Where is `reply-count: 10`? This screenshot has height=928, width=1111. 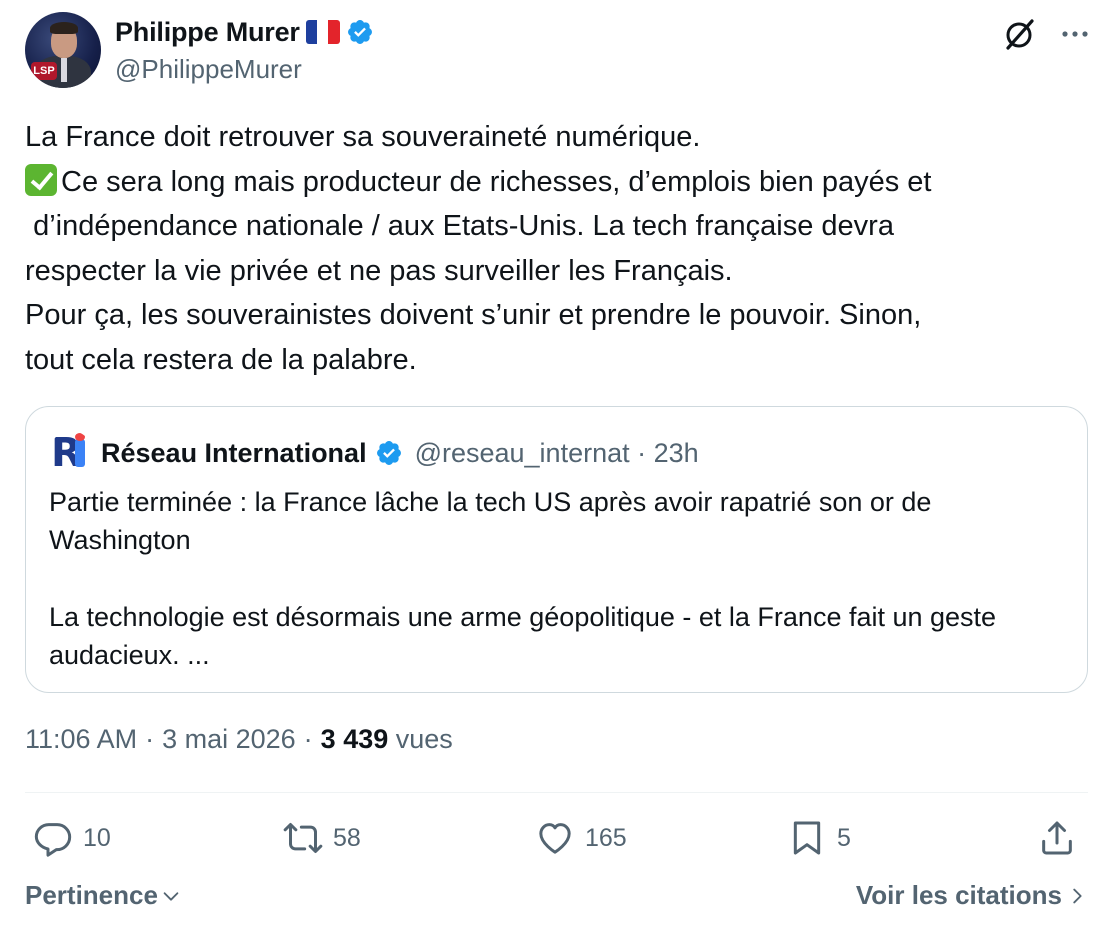
reply-count: 10 is located at coordinates (97, 837).